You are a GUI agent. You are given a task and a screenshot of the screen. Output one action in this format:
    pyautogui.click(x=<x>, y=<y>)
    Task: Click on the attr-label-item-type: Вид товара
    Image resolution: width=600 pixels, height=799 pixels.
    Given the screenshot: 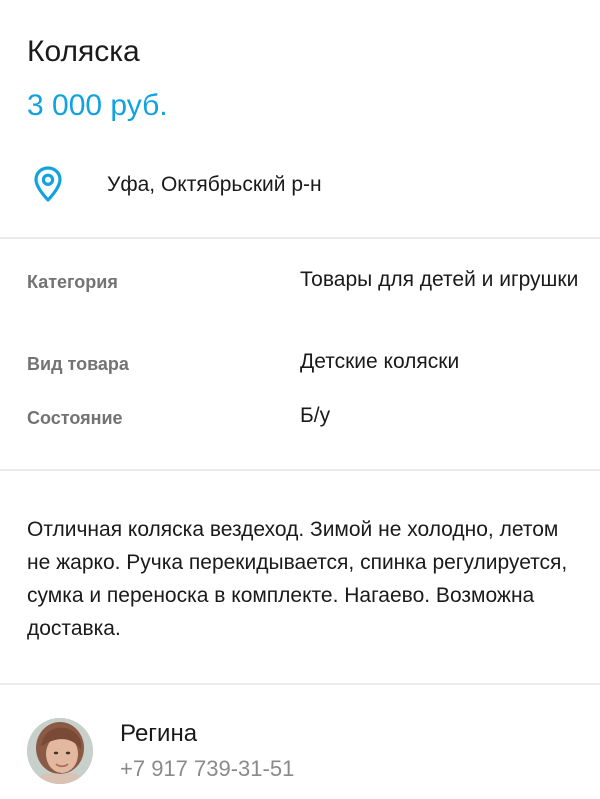 What is the action you would take?
    pyautogui.click(x=78, y=364)
    